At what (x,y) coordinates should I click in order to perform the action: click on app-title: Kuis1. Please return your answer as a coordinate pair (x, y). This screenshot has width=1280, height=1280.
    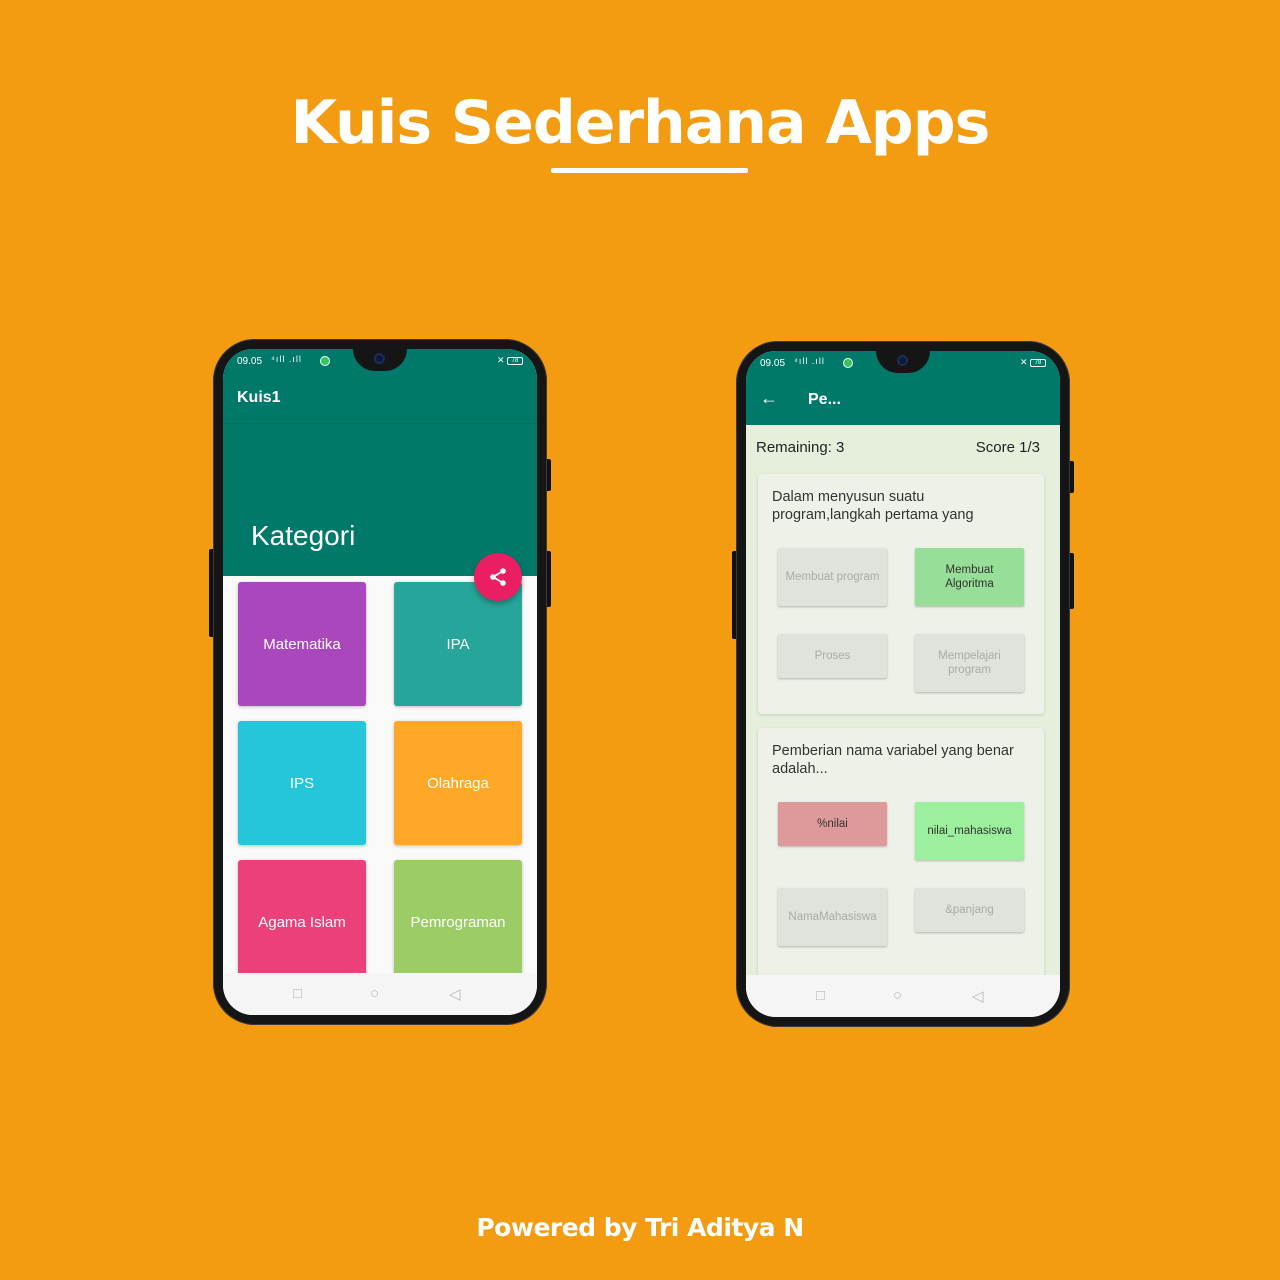
    Looking at the image, I should click on (259, 397).